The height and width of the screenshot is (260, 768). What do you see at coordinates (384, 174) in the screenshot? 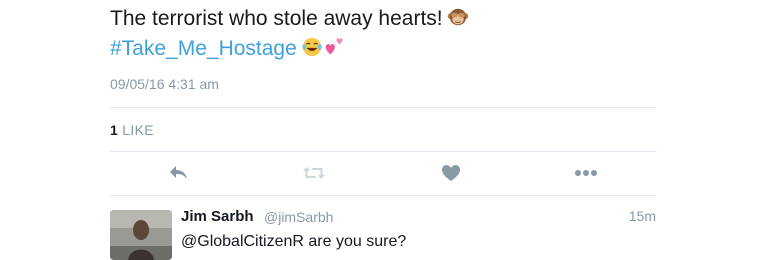
I see `tweet-actions-bar` at bounding box center [384, 174].